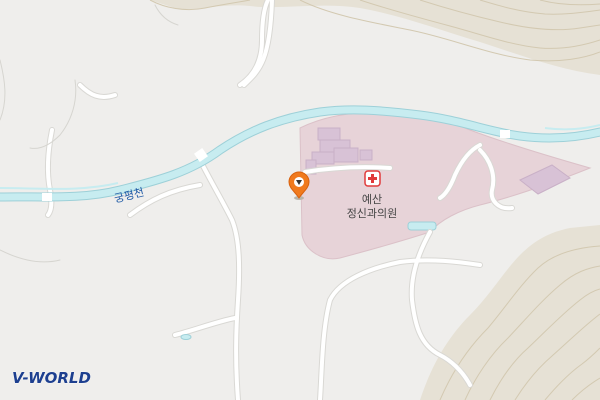 Image resolution: width=600 pixels, height=400 pixels. I want to click on hospital-cross-icon, so click(372, 178).